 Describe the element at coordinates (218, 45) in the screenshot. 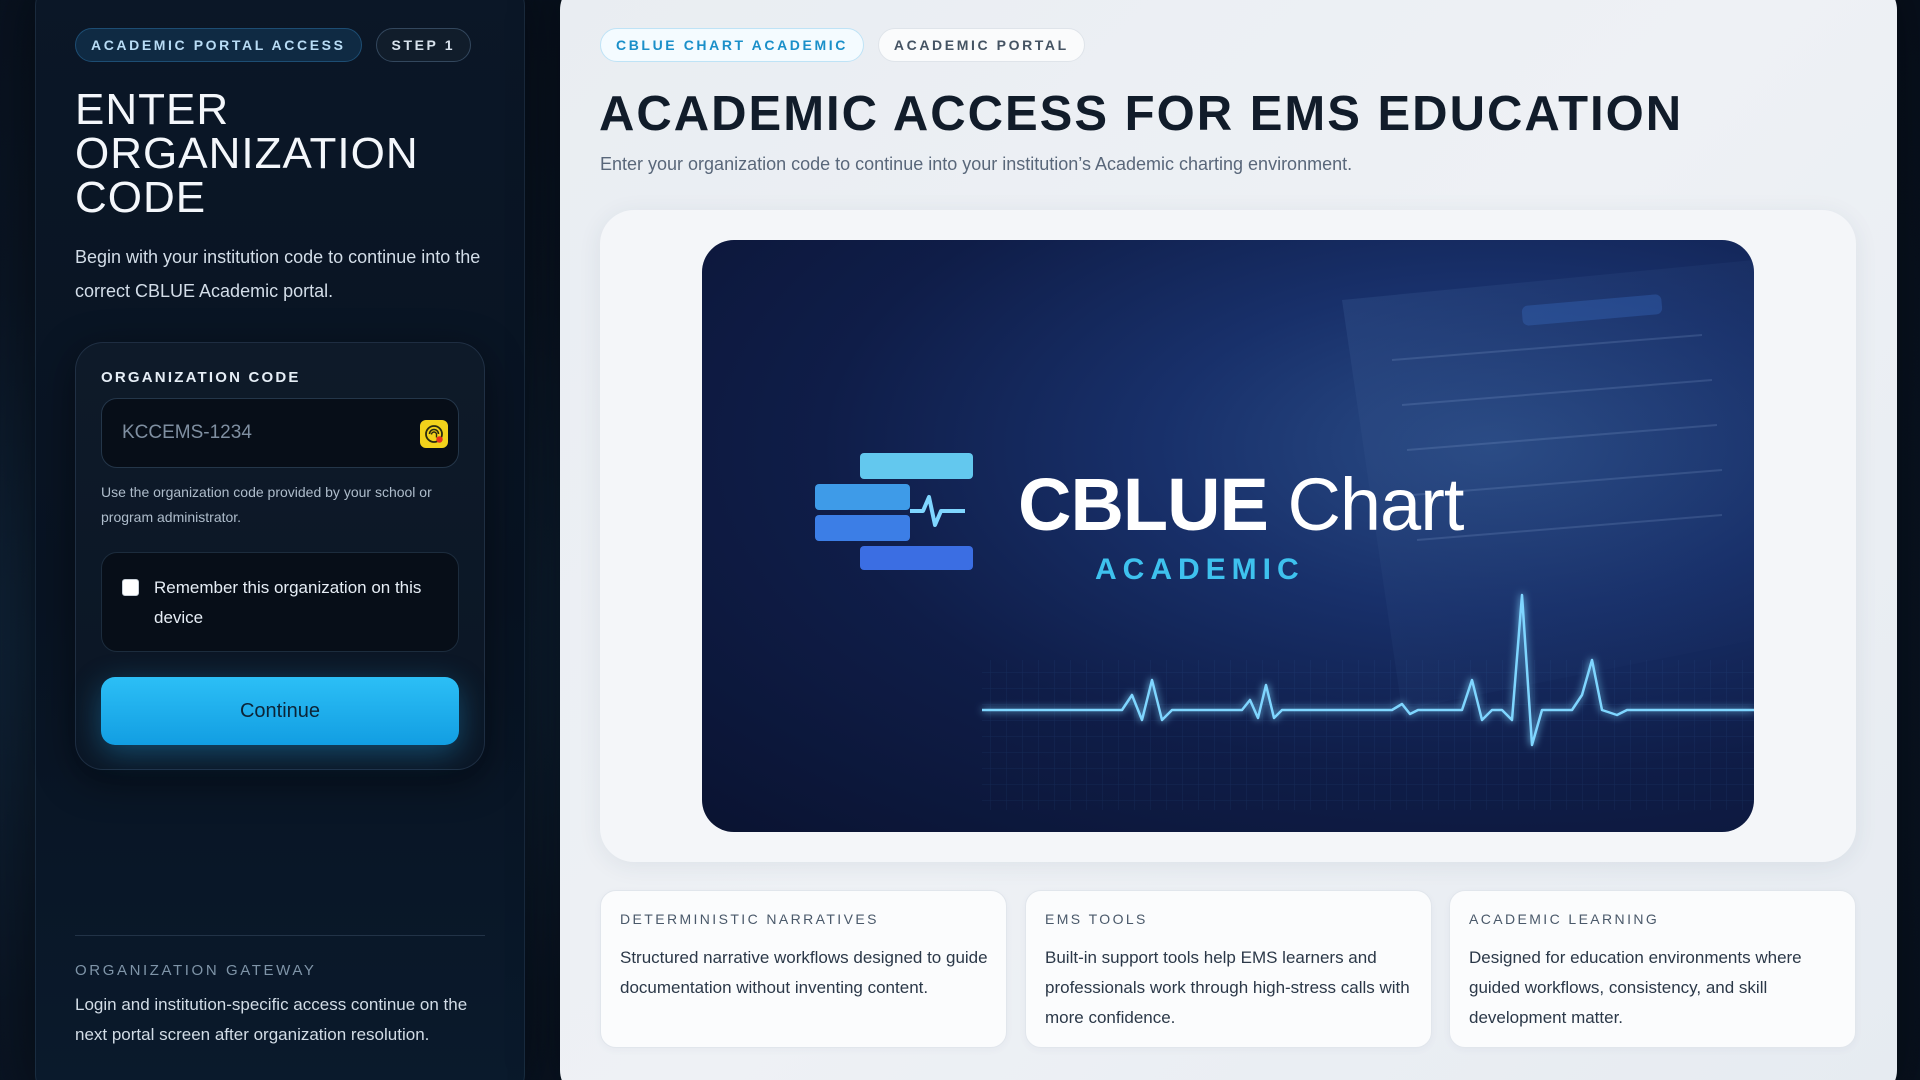

I see `portal-access-badge: ACADEMIC PORTAL ACCESS` at that location.